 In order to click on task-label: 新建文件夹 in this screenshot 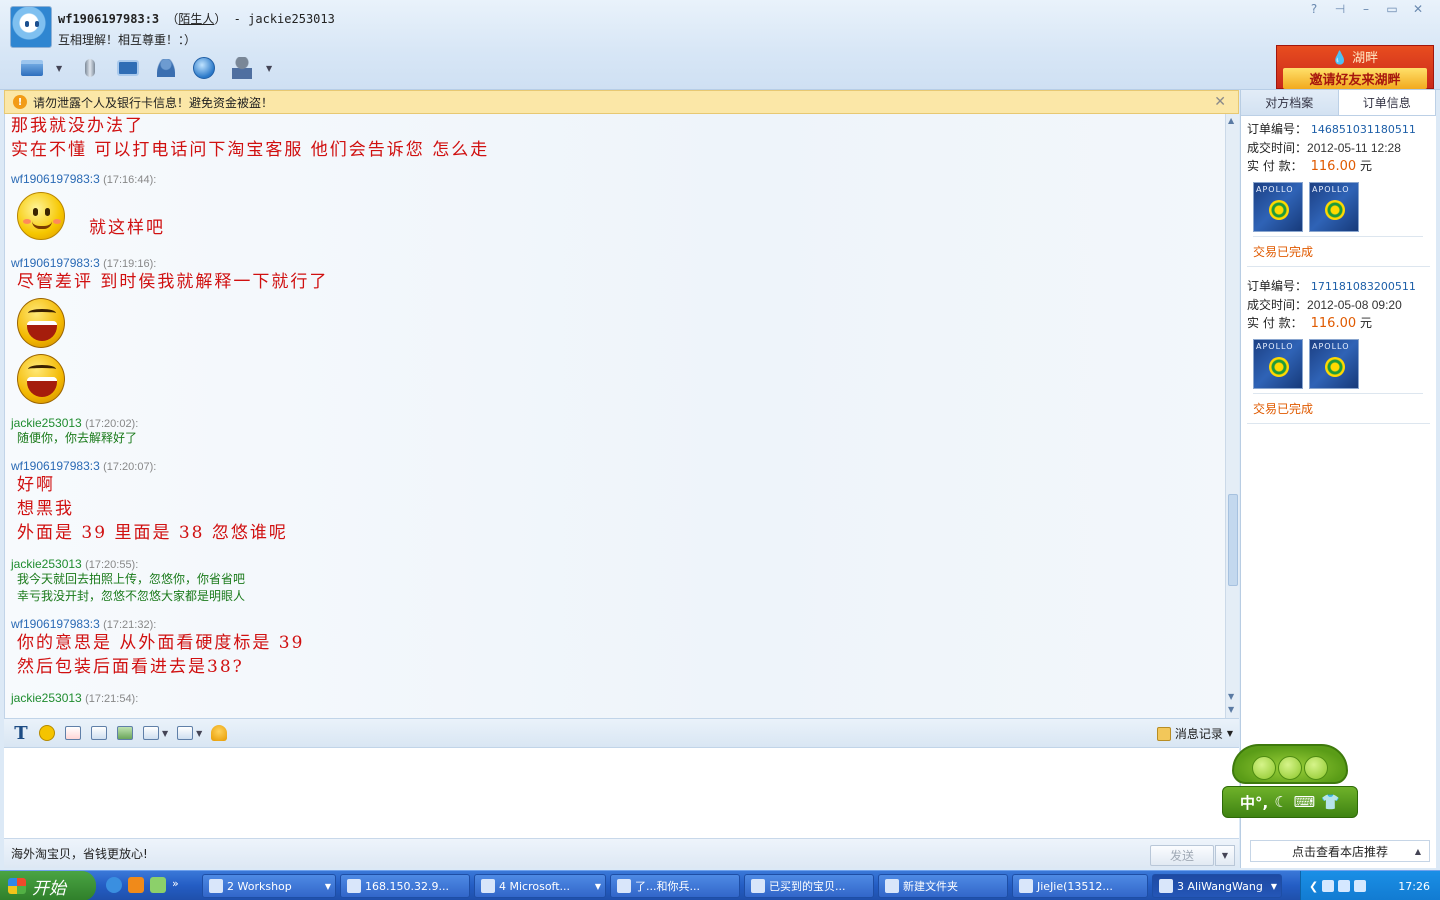, I will do `click(930, 886)`.